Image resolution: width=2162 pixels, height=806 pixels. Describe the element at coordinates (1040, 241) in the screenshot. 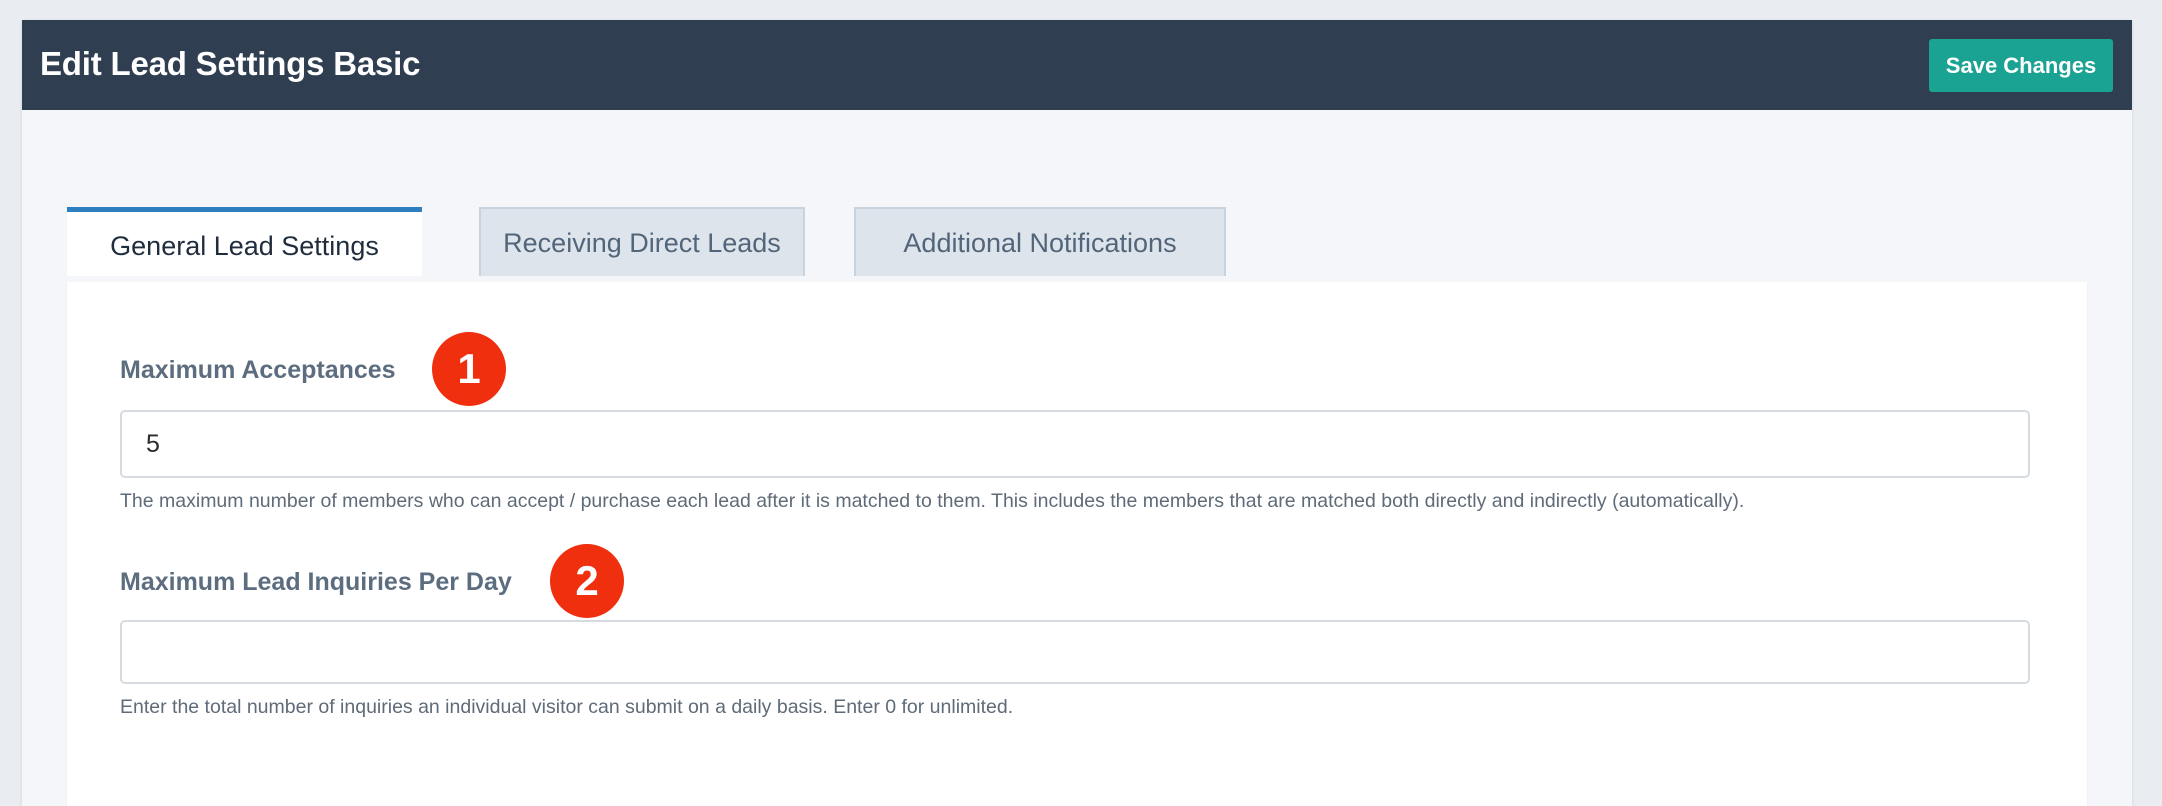

I see `tab-additional-notifications: Additional Notifications` at that location.